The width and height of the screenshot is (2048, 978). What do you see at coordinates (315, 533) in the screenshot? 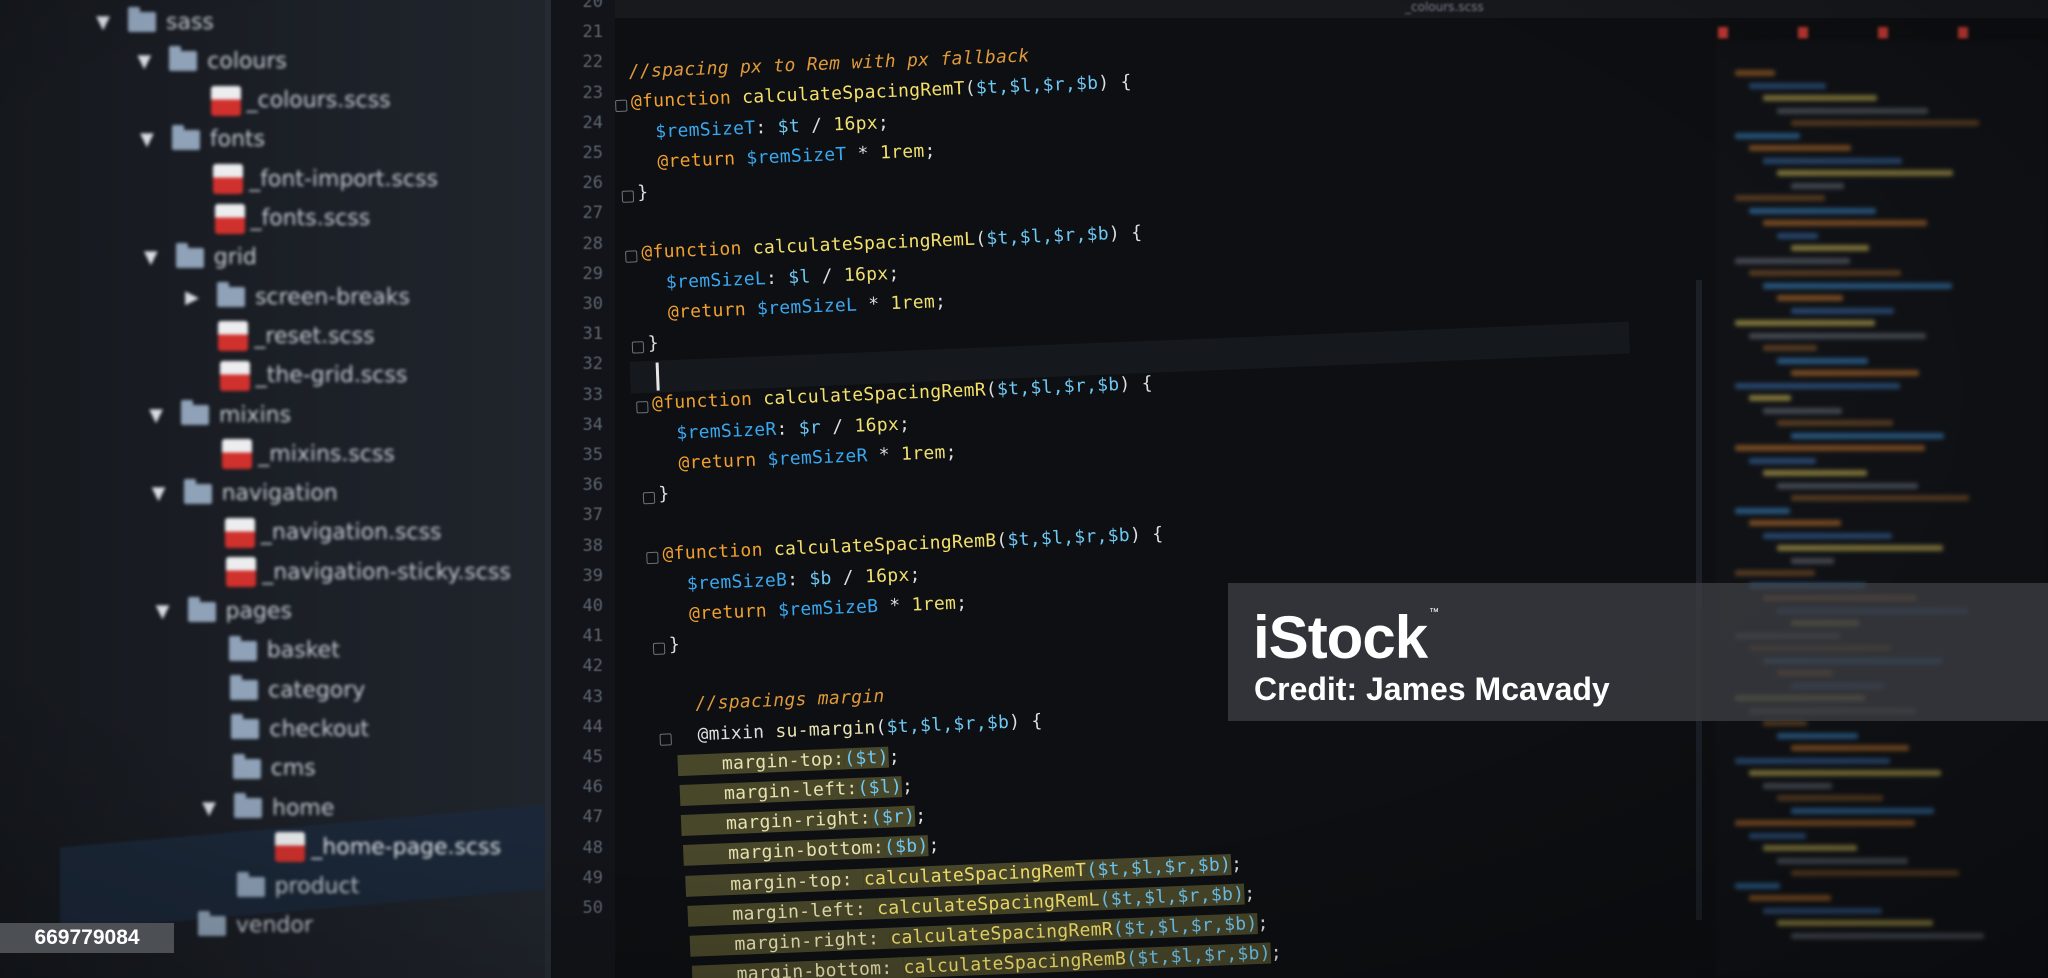
I see `tree-file-item: ▼_navigation.scss` at bounding box center [315, 533].